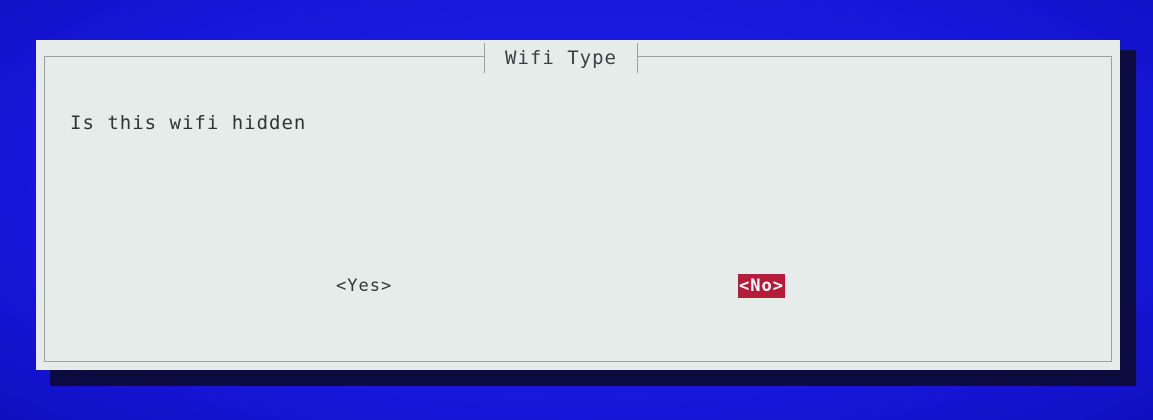 This screenshot has height=420, width=1153. I want to click on dialog-title: Wifi Type, so click(561, 58).